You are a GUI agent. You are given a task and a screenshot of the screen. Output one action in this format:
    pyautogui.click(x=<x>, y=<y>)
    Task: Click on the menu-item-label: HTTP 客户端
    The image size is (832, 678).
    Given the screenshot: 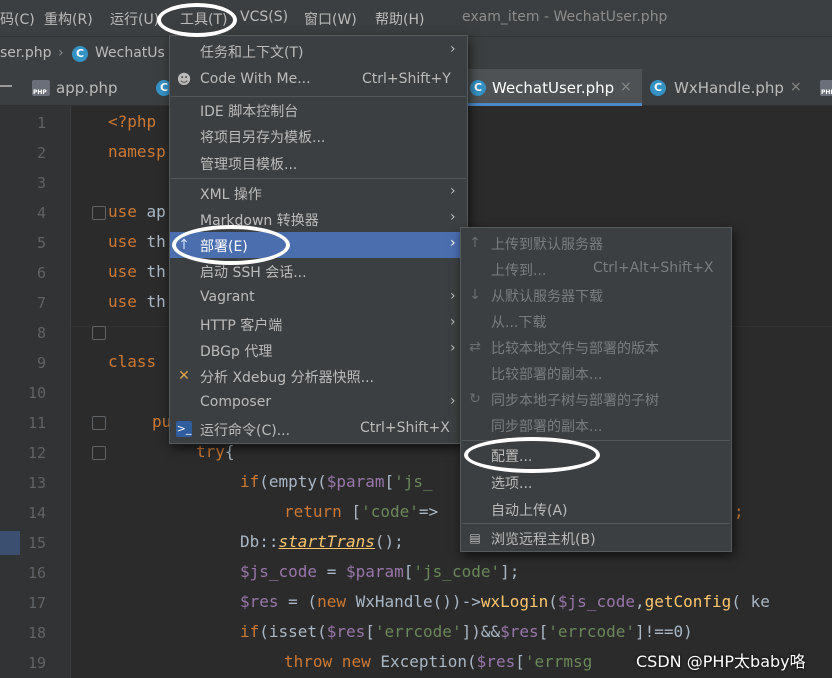 What is the action you would take?
    pyautogui.click(x=241, y=326)
    